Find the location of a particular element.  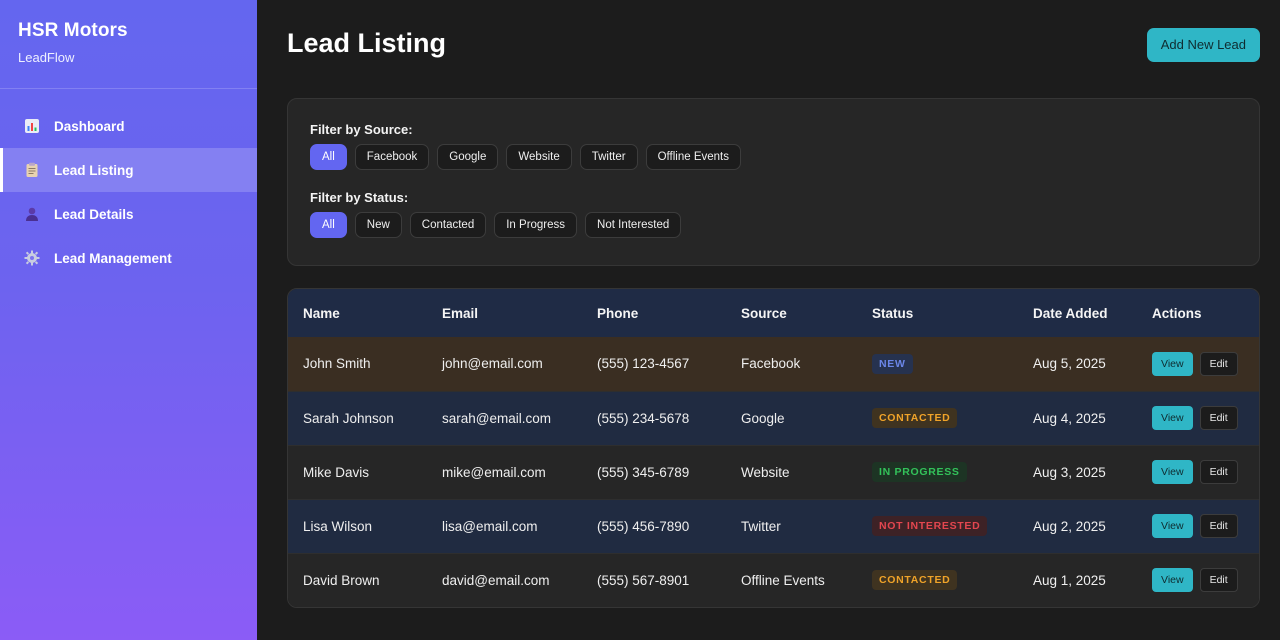

column-header-email: Email is located at coordinates (504, 313).